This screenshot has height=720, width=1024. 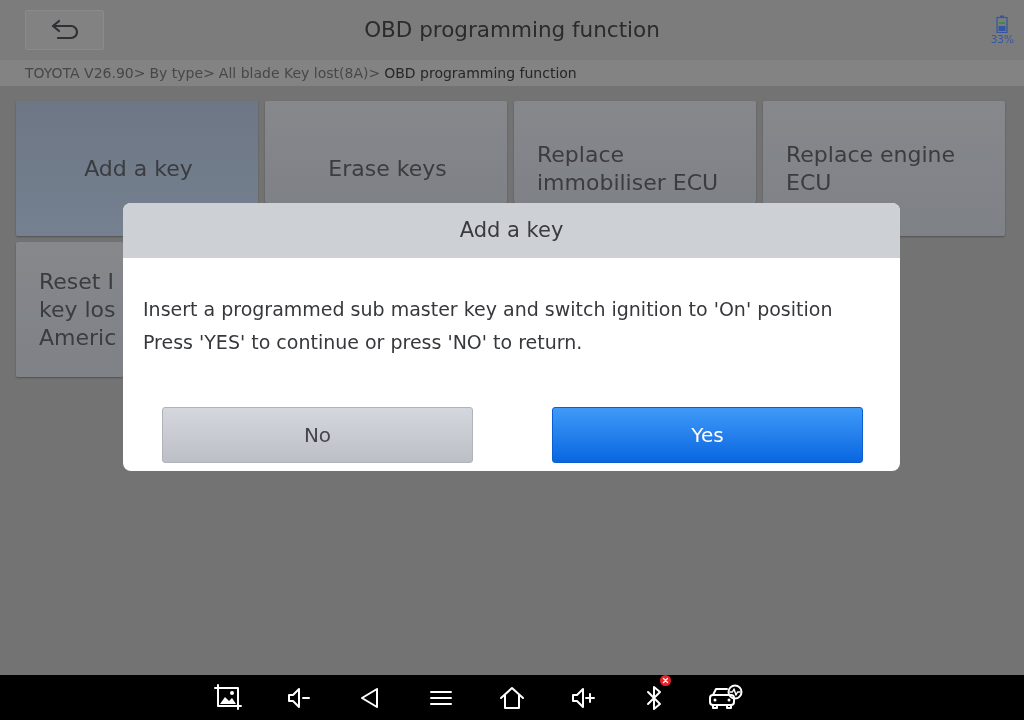 I want to click on dialog-button: No, so click(x=317, y=435).